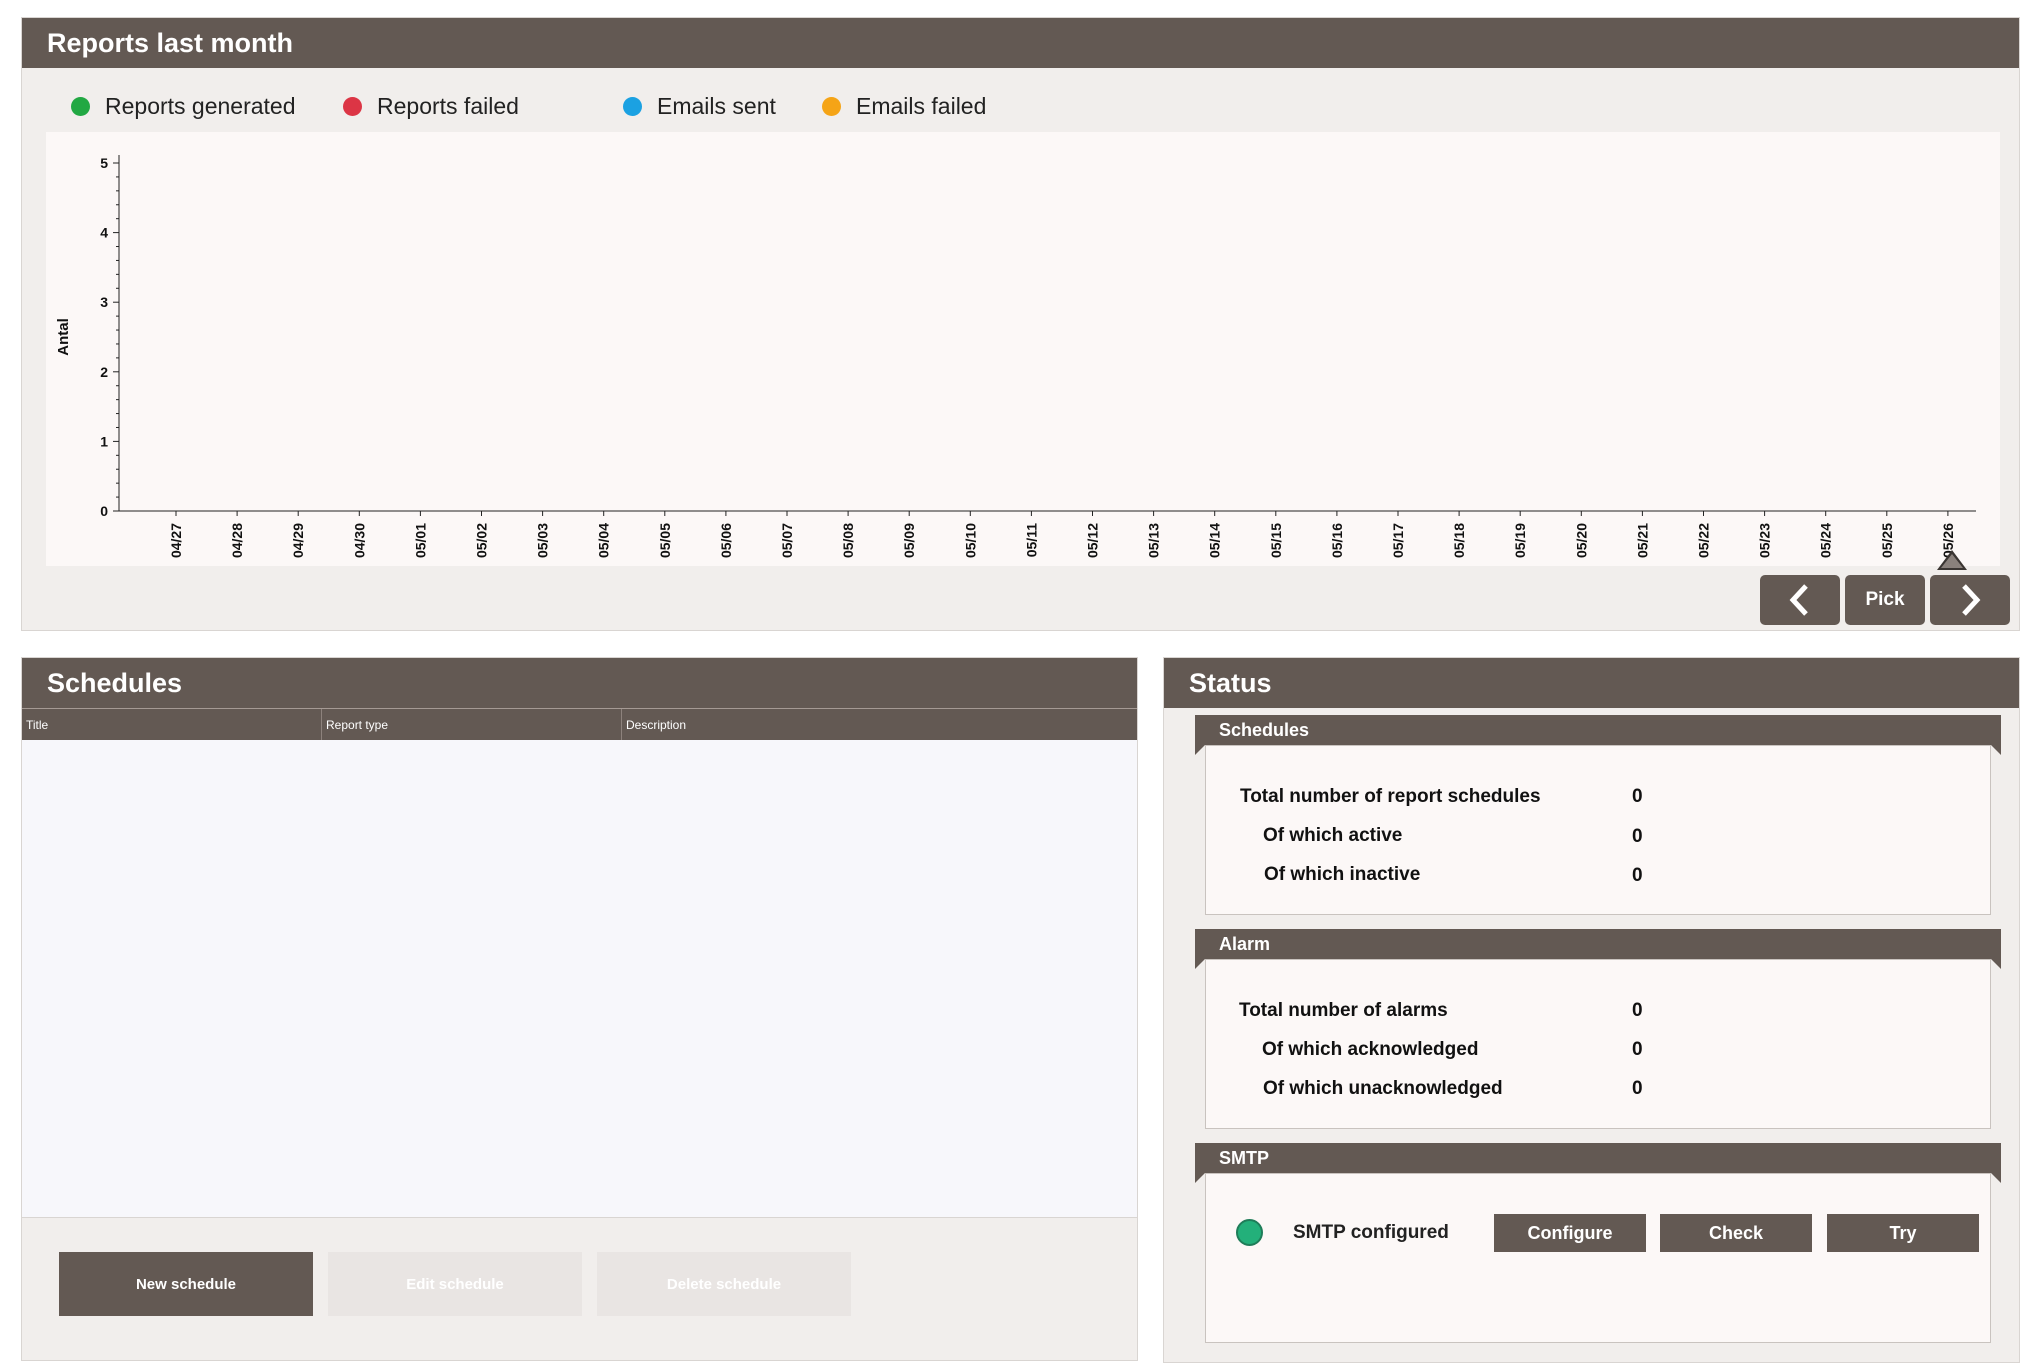  What do you see at coordinates (1591, 683) in the screenshot?
I see `status-title: Status` at bounding box center [1591, 683].